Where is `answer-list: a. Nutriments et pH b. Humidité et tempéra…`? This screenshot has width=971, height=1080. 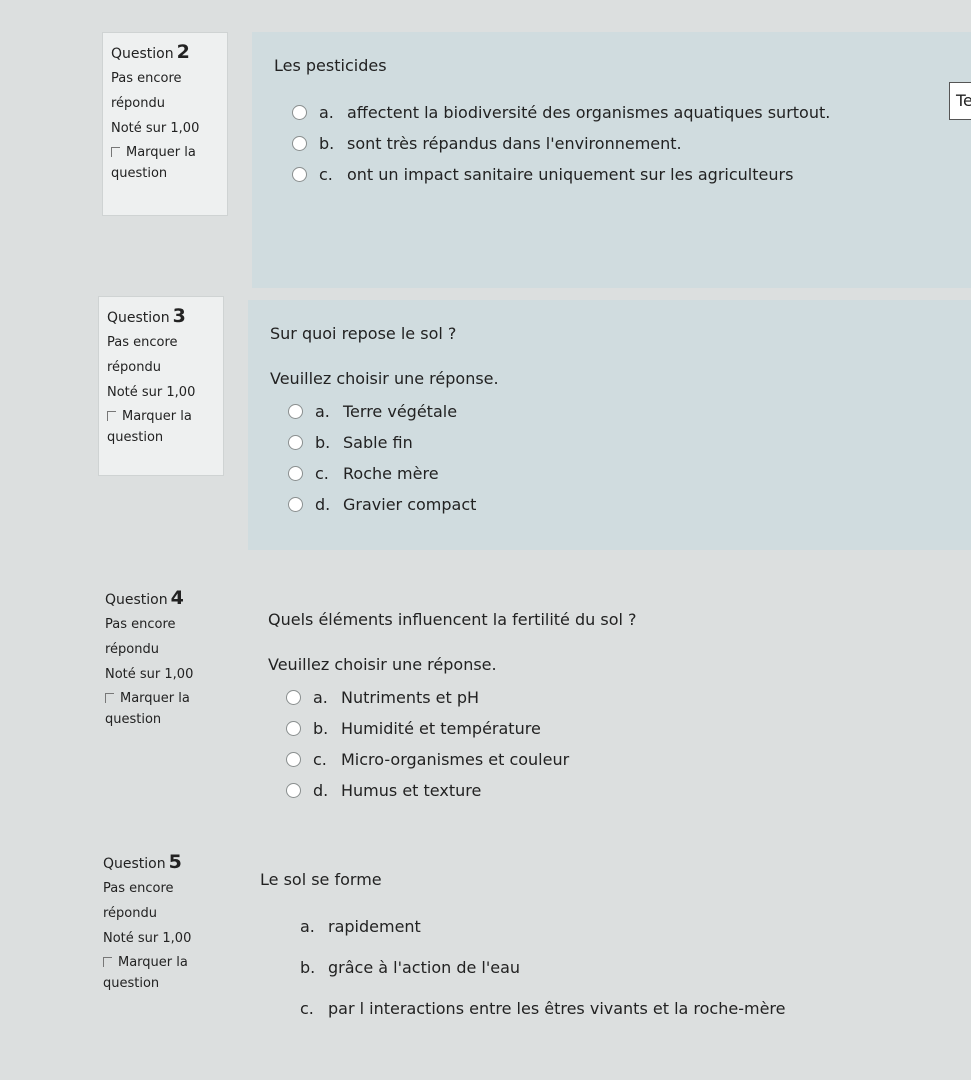 answer-list: a. Nutriments et pH b. Humidité et tempéra… is located at coordinates (617, 744).